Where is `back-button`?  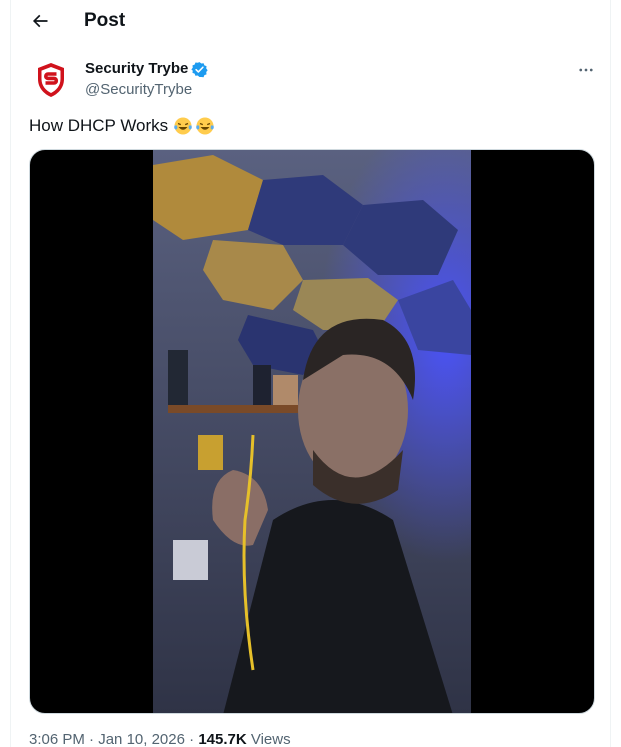
back-button is located at coordinates (40, 21).